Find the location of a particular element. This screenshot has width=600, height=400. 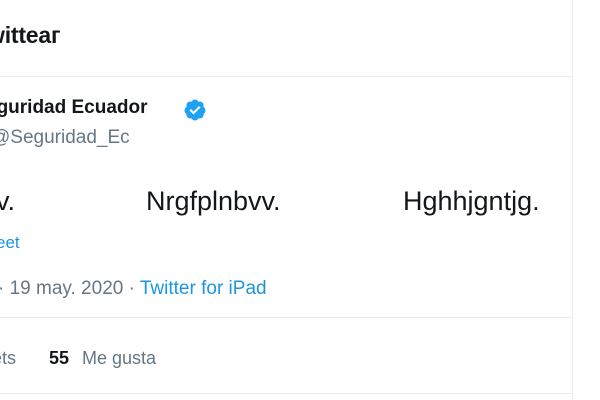

column-border is located at coordinates (572, 200).